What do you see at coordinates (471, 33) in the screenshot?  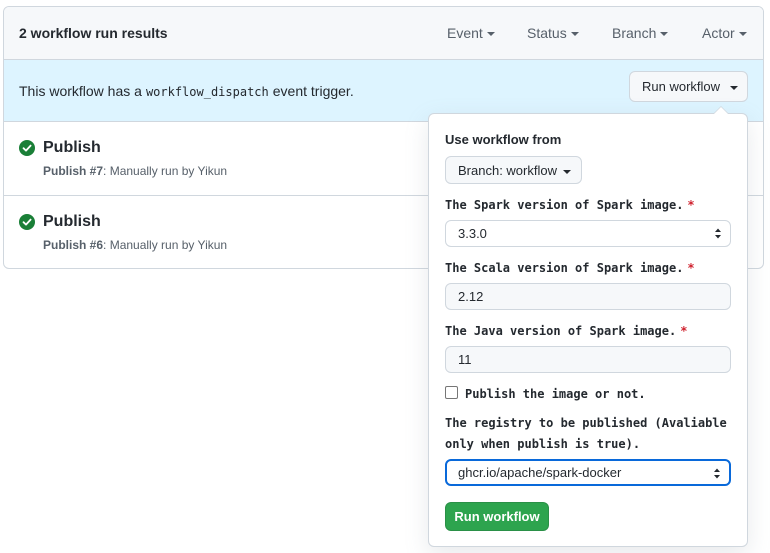 I see `filter-event: Event` at bounding box center [471, 33].